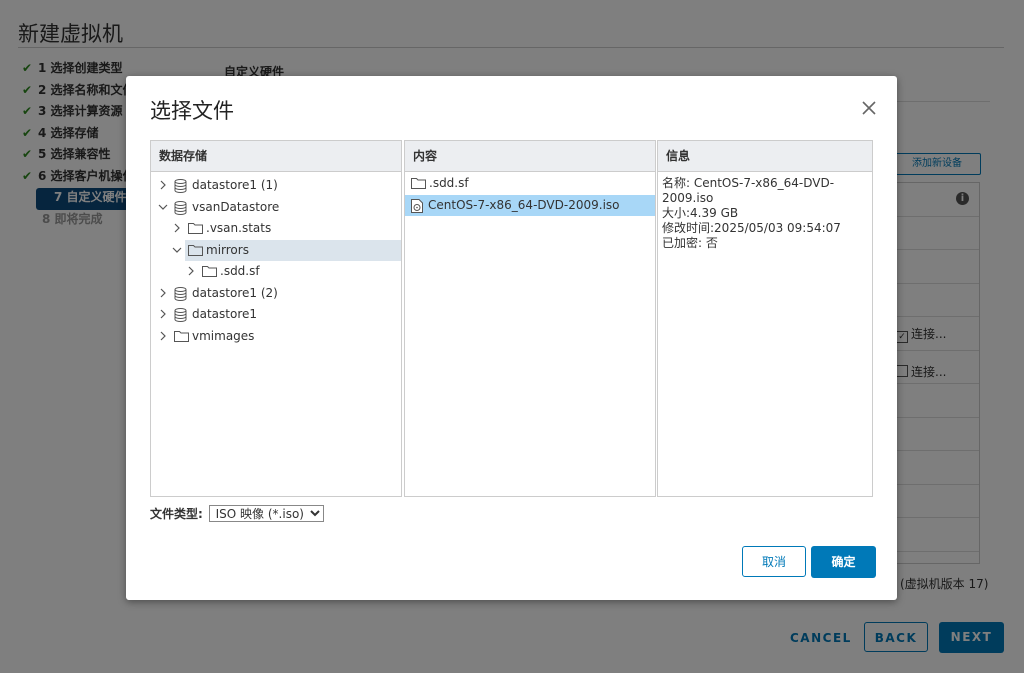 This screenshot has width=1024, height=673. I want to click on info-name: 名称: CentOS-7-x86_64-DVD-, so click(748, 183).